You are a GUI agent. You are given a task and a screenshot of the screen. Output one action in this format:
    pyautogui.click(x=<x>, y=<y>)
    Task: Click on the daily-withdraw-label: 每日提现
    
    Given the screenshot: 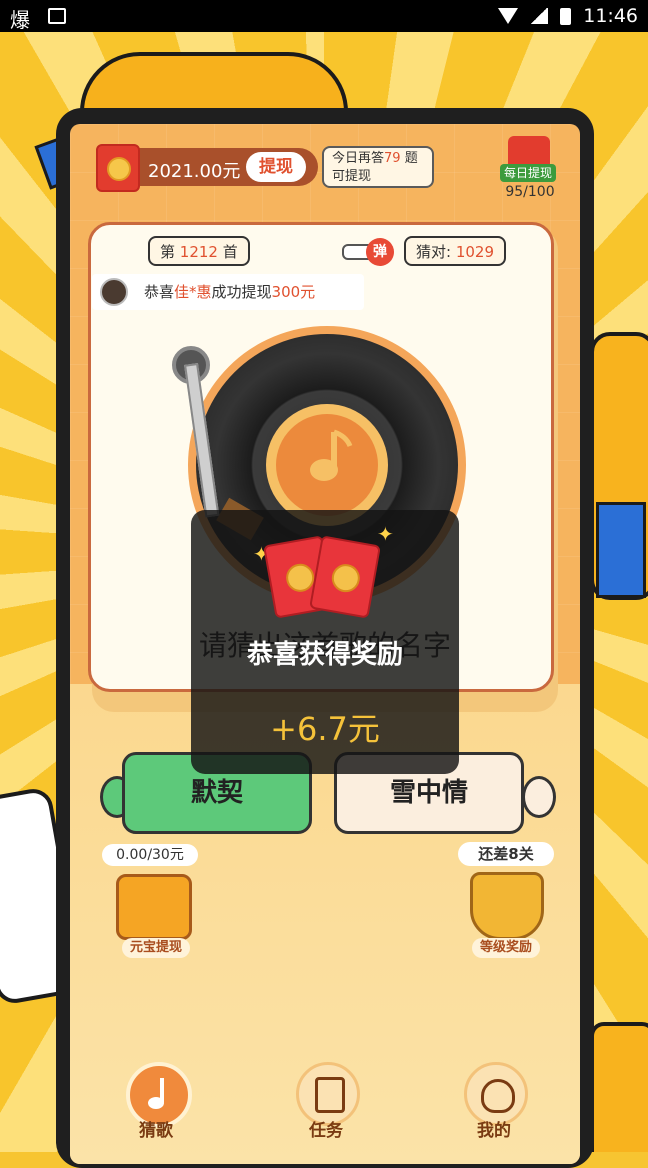 What is the action you would take?
    pyautogui.click(x=528, y=173)
    